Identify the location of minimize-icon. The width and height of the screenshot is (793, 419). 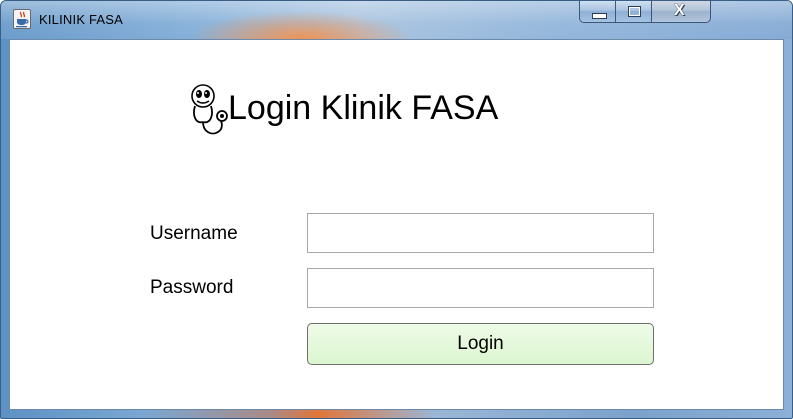
(599, 16).